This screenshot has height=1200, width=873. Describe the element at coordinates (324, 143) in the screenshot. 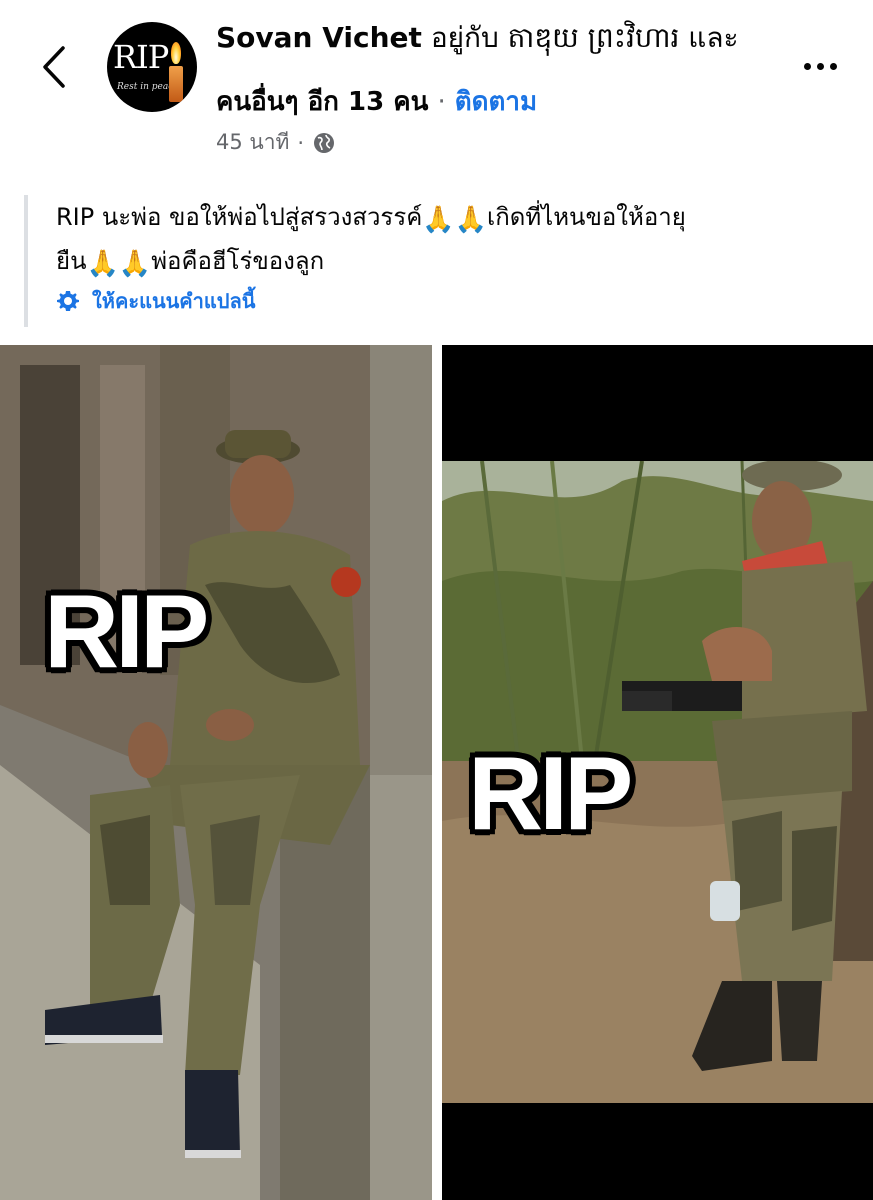

I see `globe-icon` at that location.